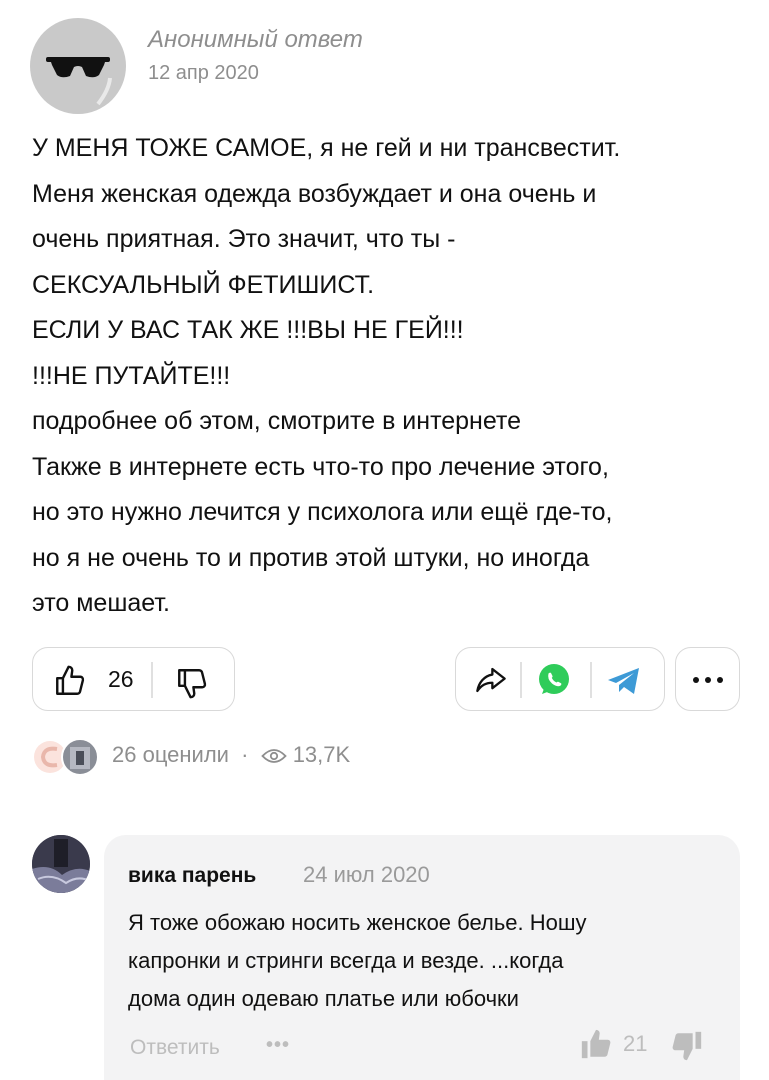 Image resolution: width=769 pixels, height=1080 pixels. Describe the element at coordinates (244, 239) in the screenshot. I see `answer-line: очень приятная. Это значит, что ты -` at that location.